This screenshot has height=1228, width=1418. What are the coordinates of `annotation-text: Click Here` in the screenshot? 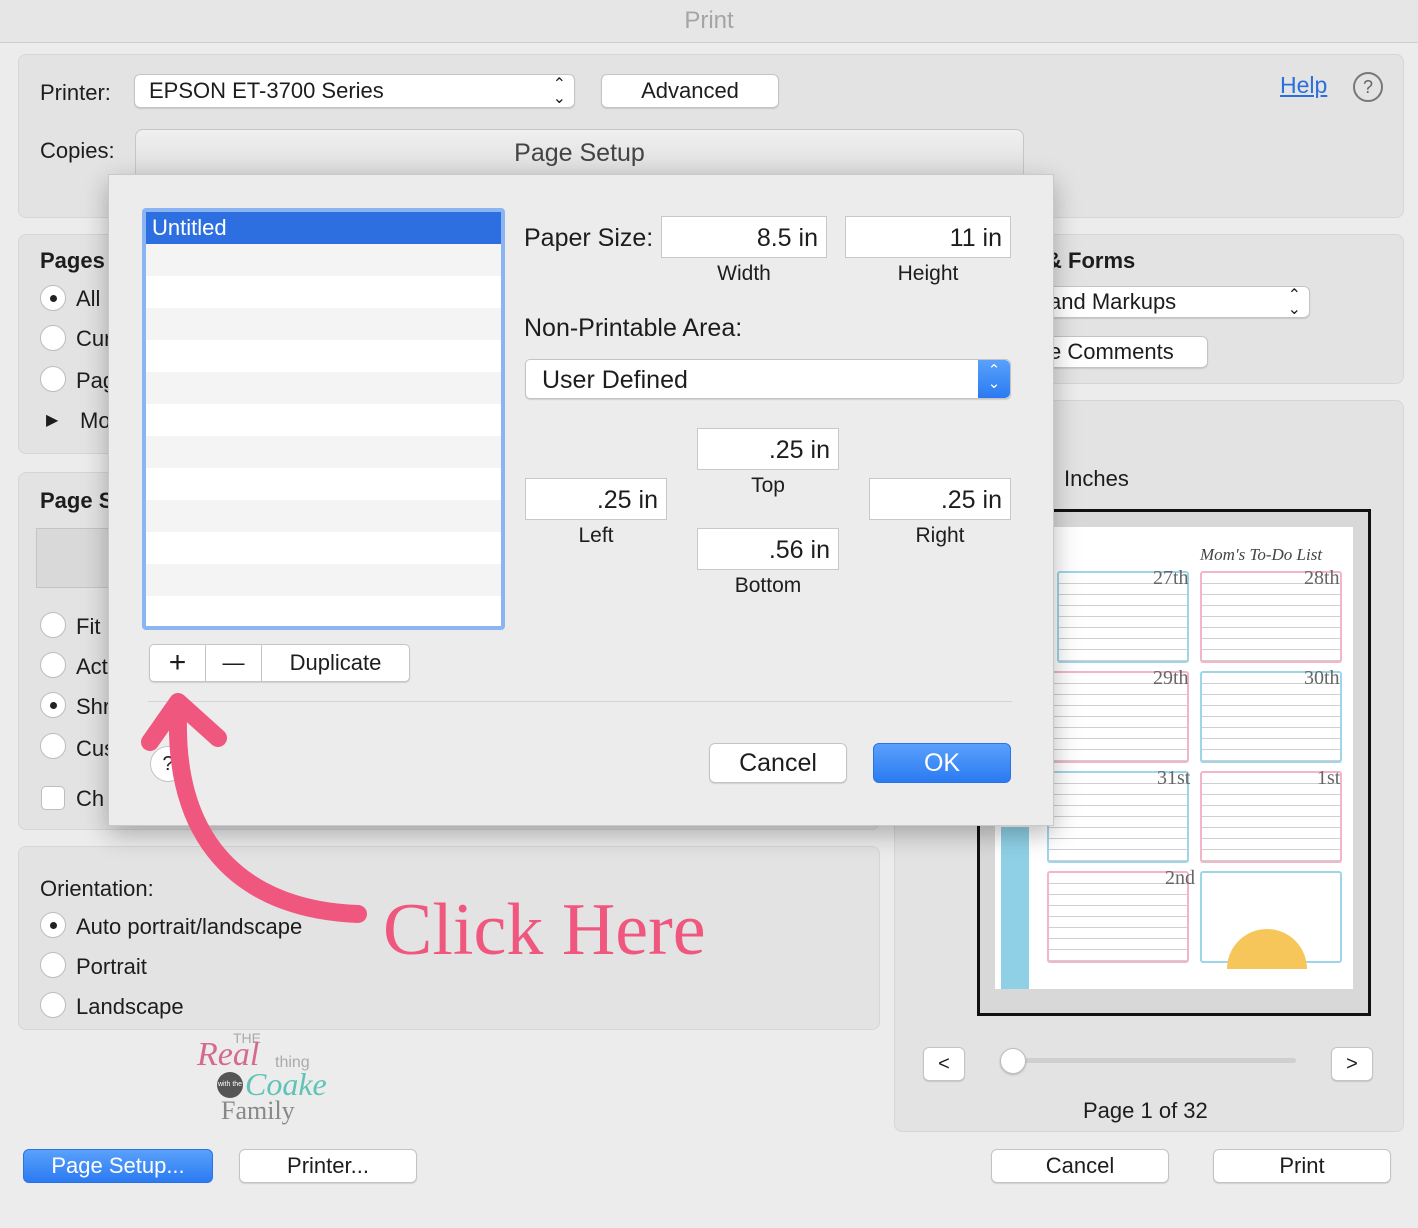 It's located at (544, 930).